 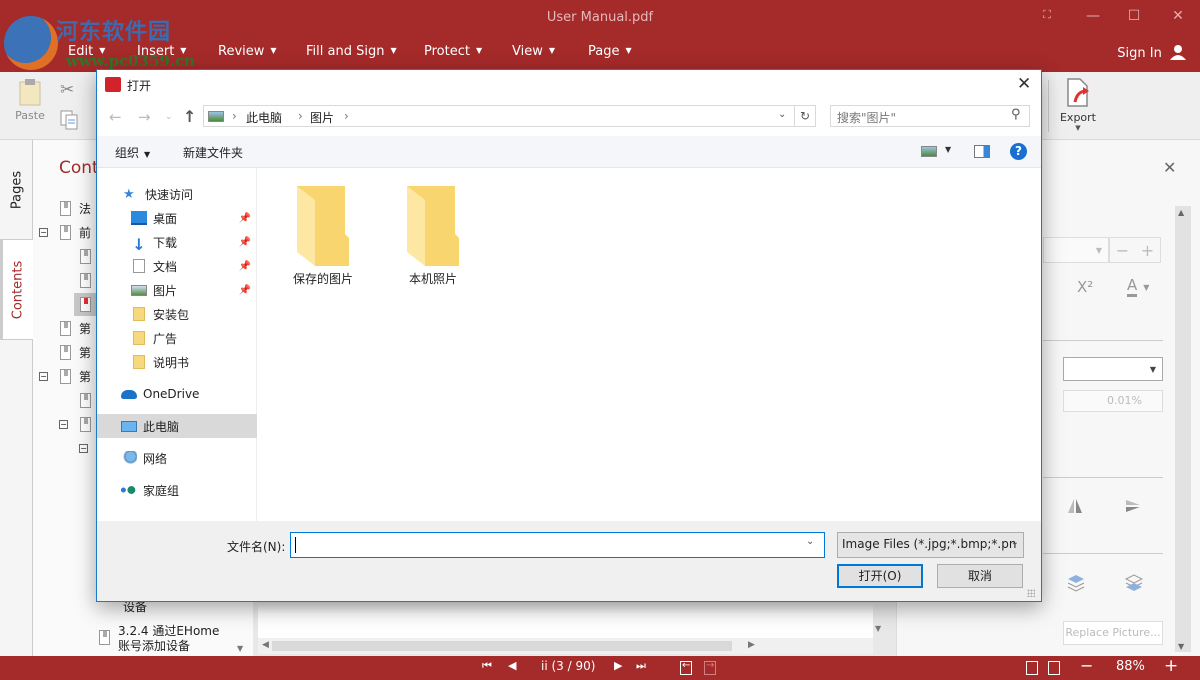 I want to click on next-page-button: ▶, so click(x=618, y=665).